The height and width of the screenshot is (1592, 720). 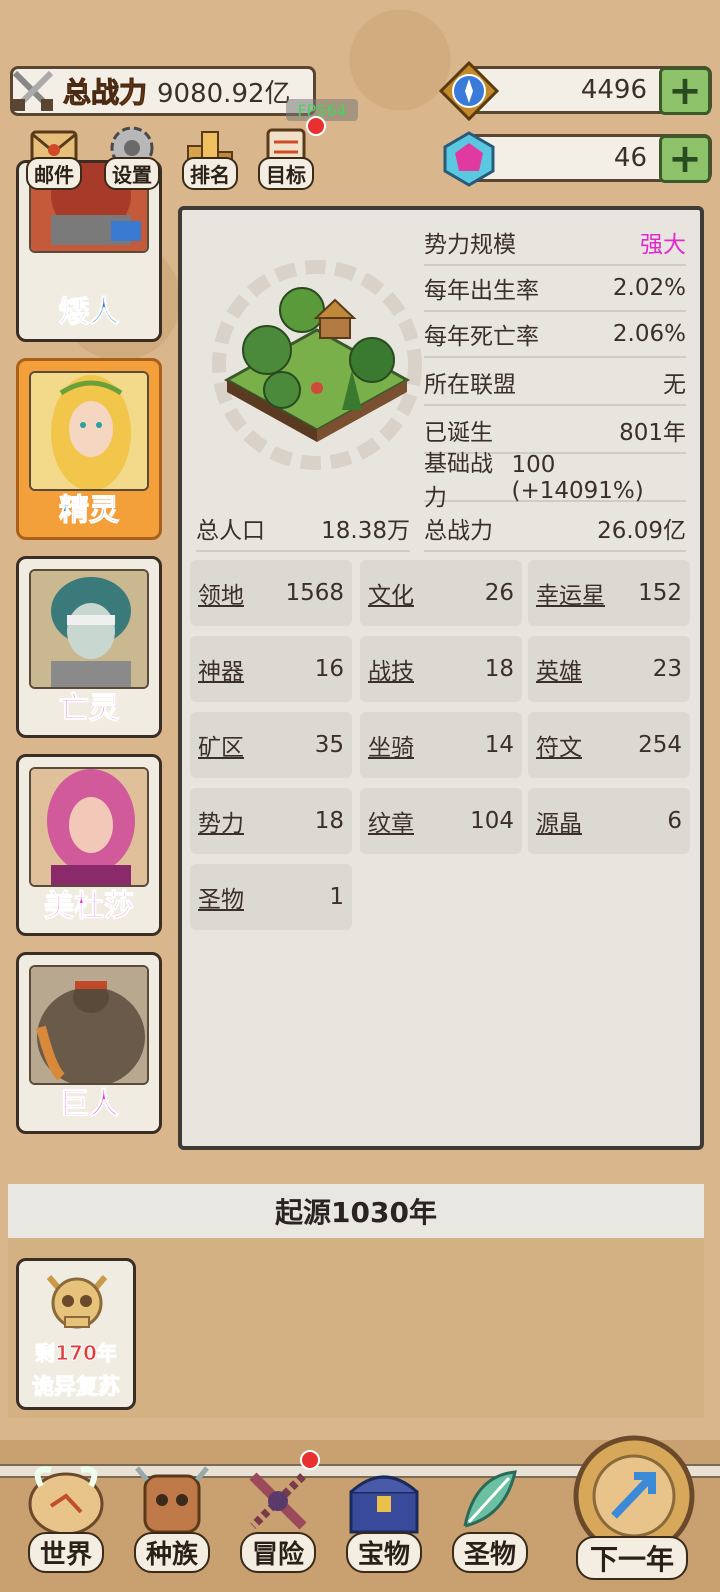 I want to click on event-name: 诡异复苏, so click(x=75, y=1388).